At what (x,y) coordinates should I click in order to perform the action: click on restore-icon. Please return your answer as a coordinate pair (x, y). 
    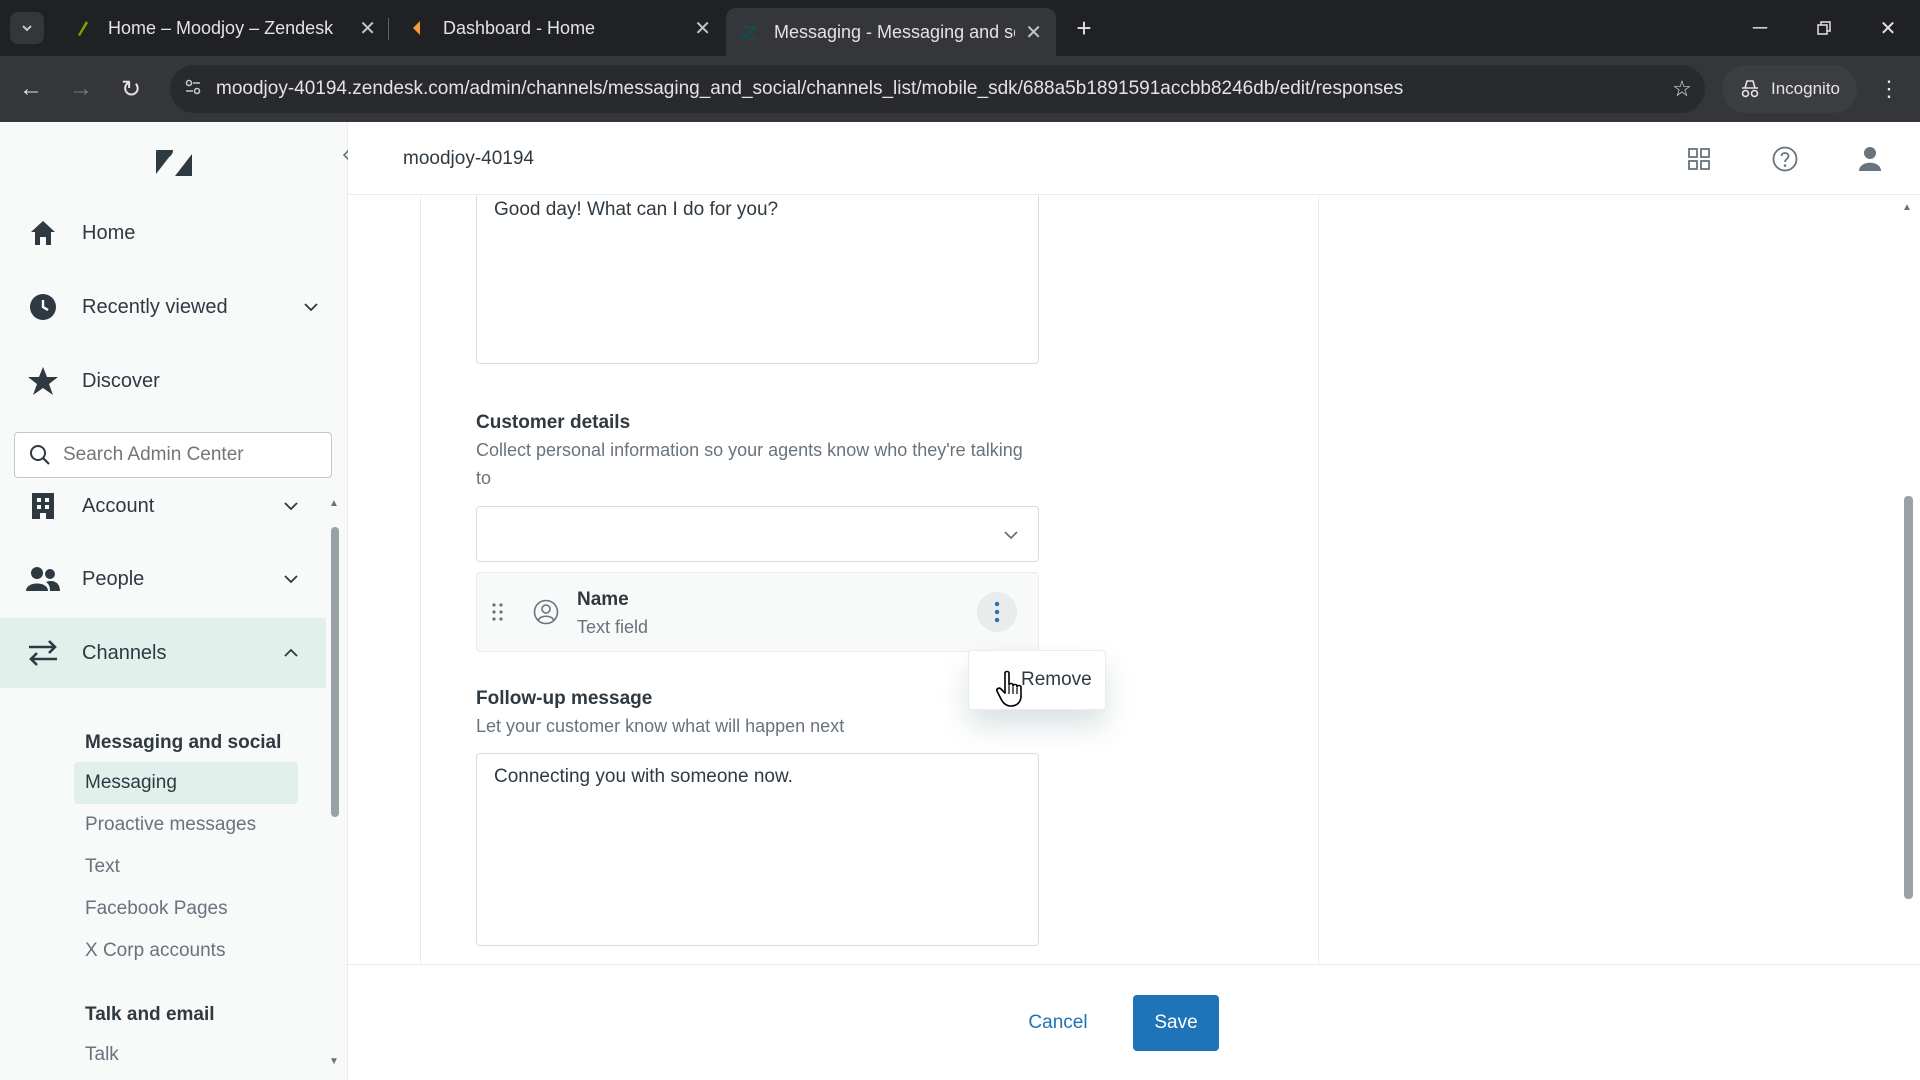
    Looking at the image, I should click on (1824, 28).